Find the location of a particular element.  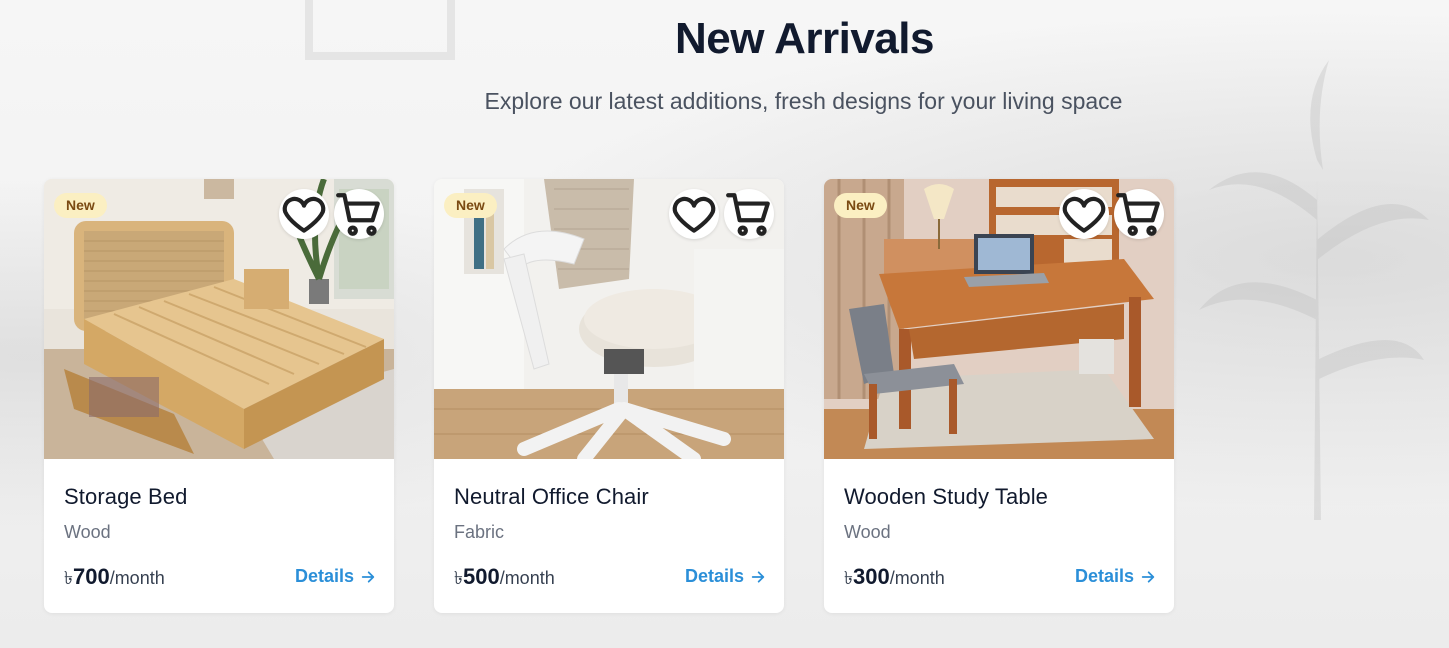

price-amount: 300 is located at coordinates (871, 576).